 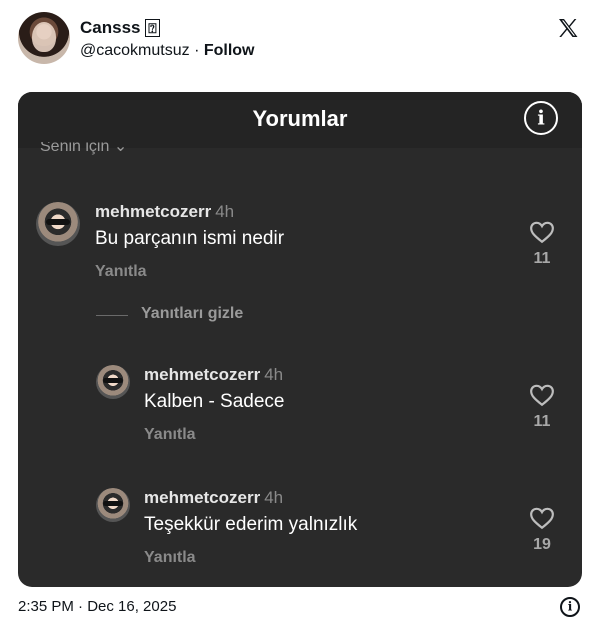 What do you see at coordinates (190, 238) in the screenshot?
I see `comment-text: Bu parçanın ismi nedir` at bounding box center [190, 238].